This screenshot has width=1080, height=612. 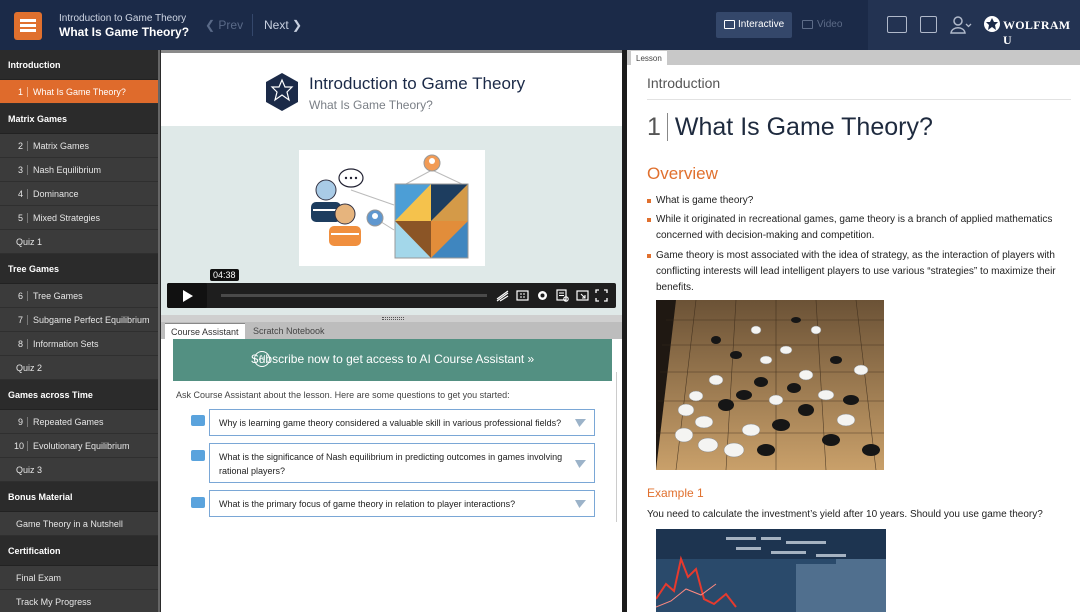 I want to click on fullscreen-icon, so click(x=601, y=295).